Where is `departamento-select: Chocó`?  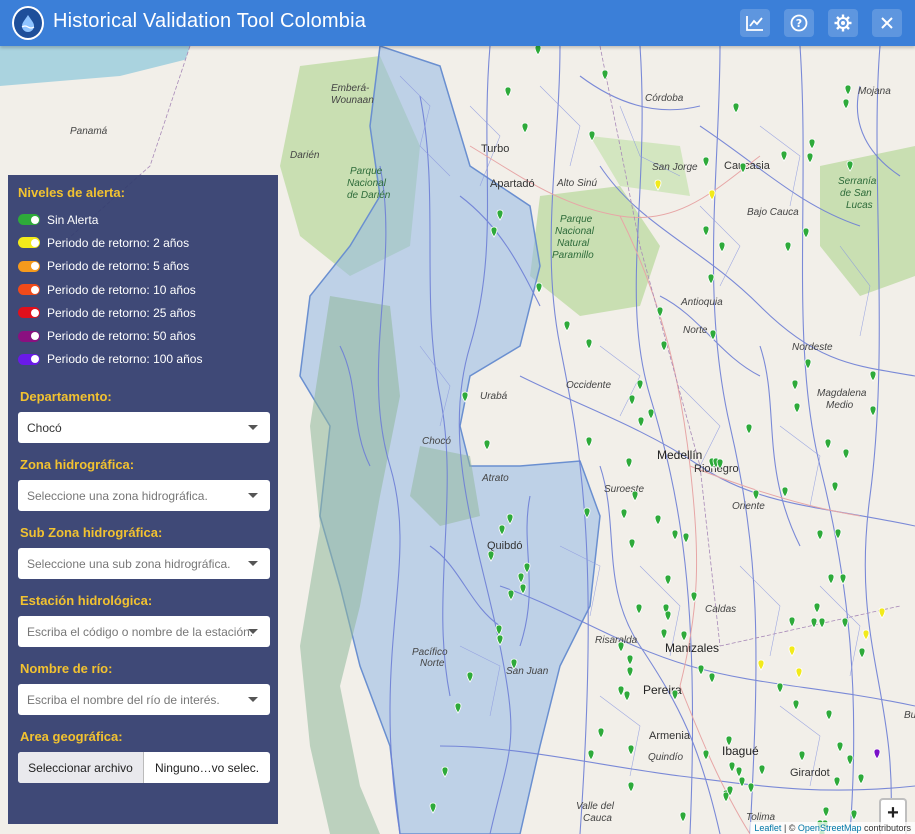 departamento-select: Chocó is located at coordinates (144, 428).